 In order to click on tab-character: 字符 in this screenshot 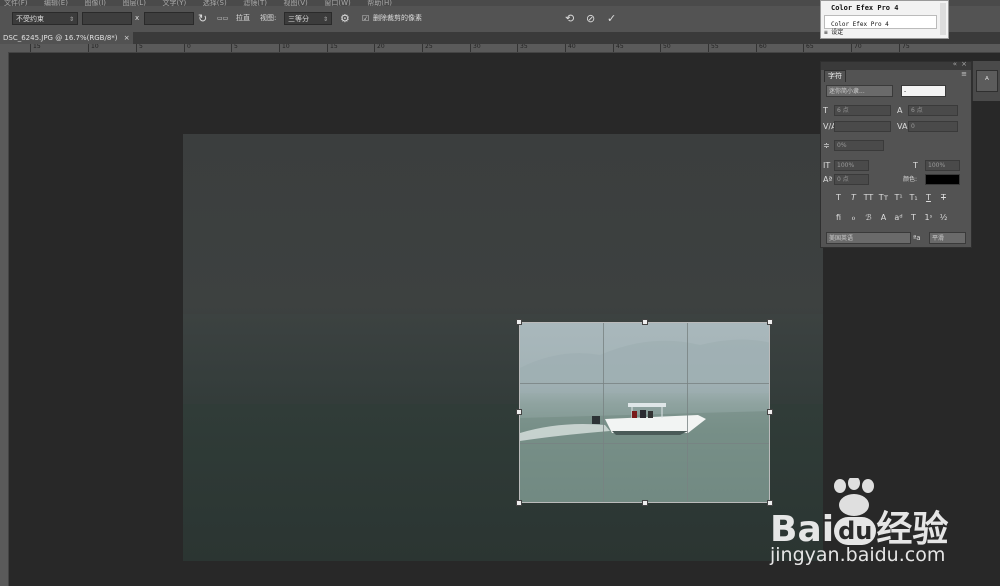, I will do `click(835, 76)`.